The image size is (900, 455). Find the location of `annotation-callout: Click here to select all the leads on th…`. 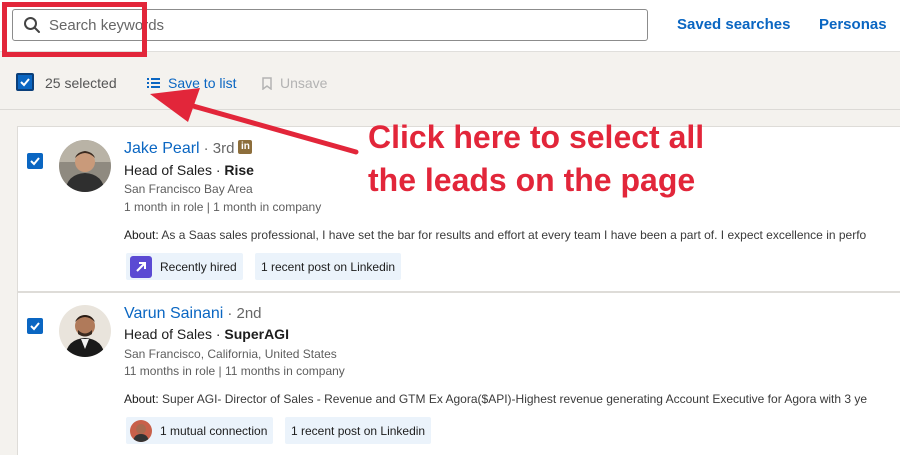

annotation-callout: Click here to select all the leads on th… is located at coordinates (578, 159).